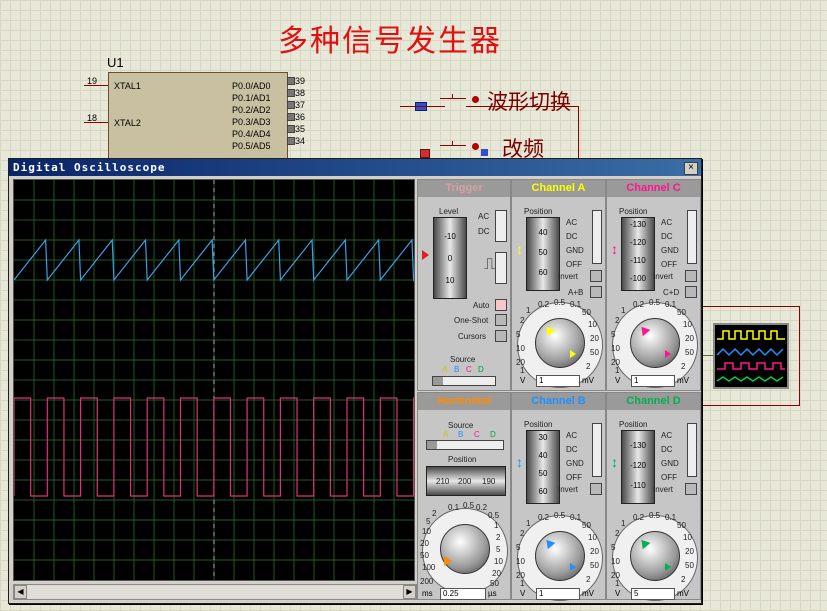 The height and width of the screenshot is (611, 827). I want to click on schematic-title: 多种信号发生器, so click(390, 41).